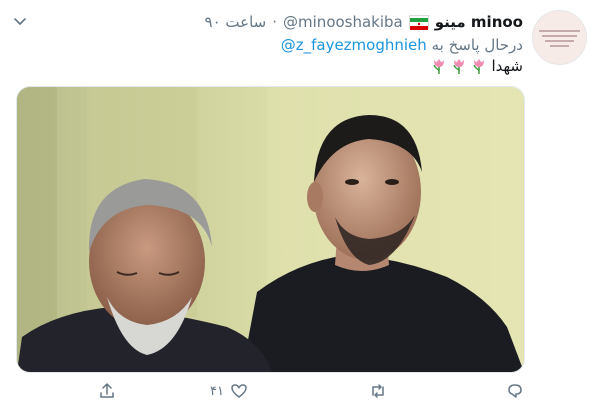 This screenshot has width=598, height=413. Describe the element at coordinates (217, 391) in the screenshot. I see `reply-count: ۴۱` at that location.